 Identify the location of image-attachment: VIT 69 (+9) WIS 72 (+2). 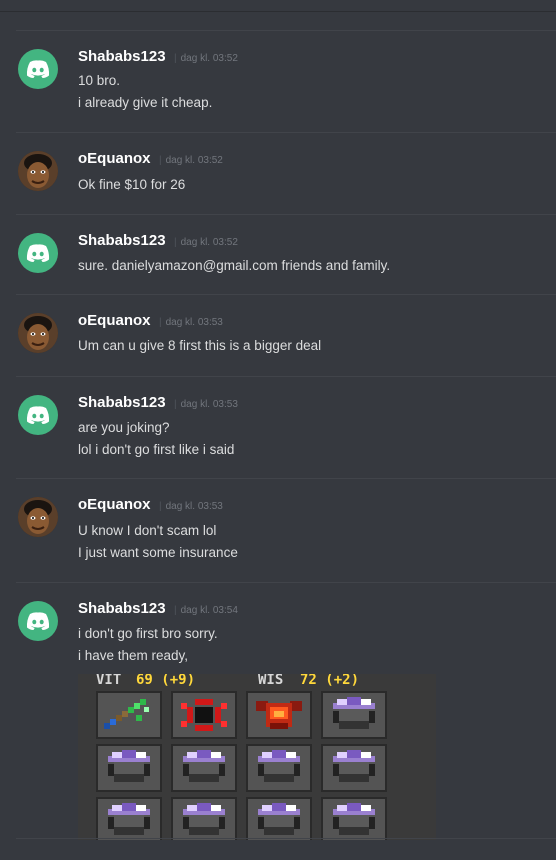
(257, 757).